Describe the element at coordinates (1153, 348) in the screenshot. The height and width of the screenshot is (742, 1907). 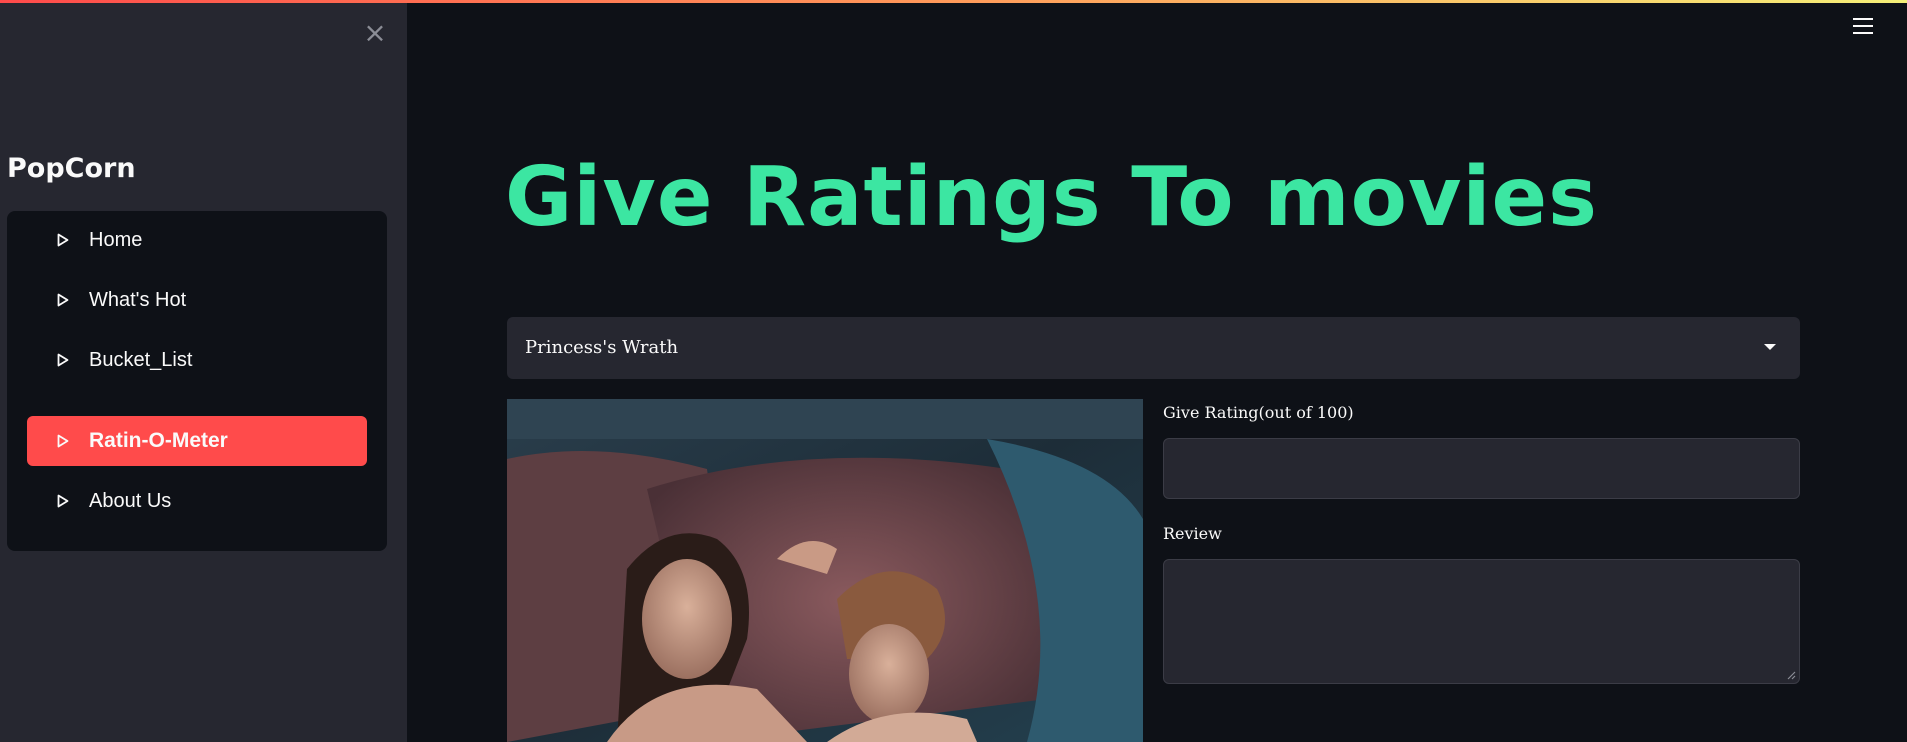
I see `movie-select: Princess's Wrath` at that location.